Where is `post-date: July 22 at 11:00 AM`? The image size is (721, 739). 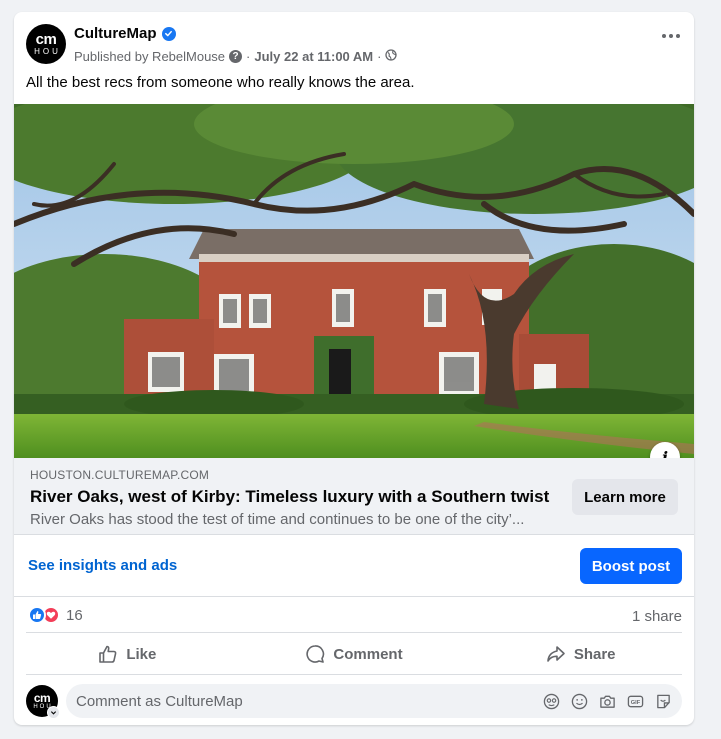 post-date: July 22 at 11:00 AM is located at coordinates (313, 56).